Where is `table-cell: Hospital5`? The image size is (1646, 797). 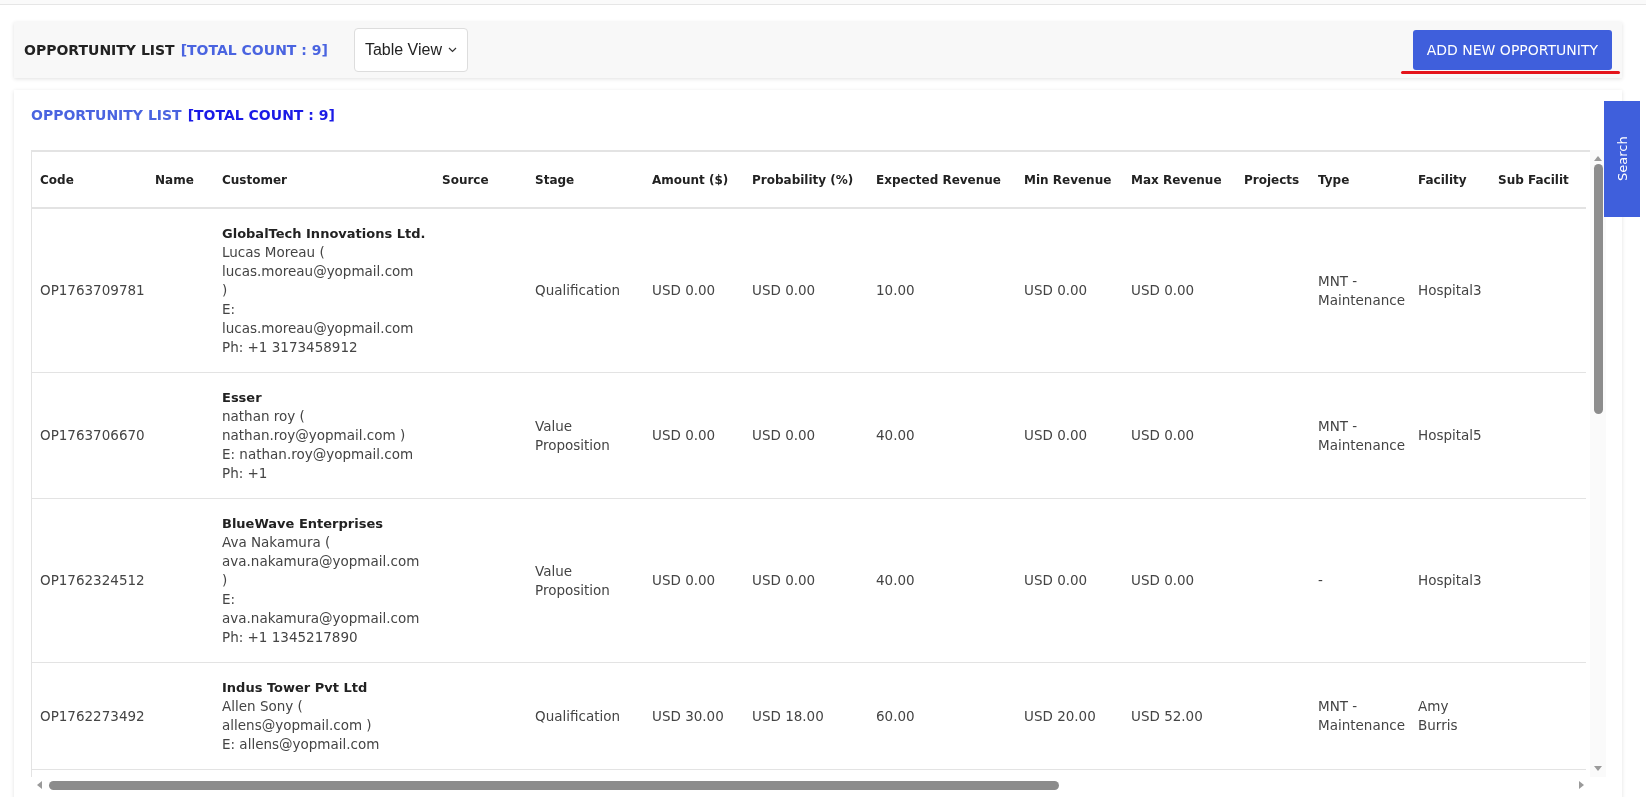 table-cell: Hospital5 is located at coordinates (1450, 435).